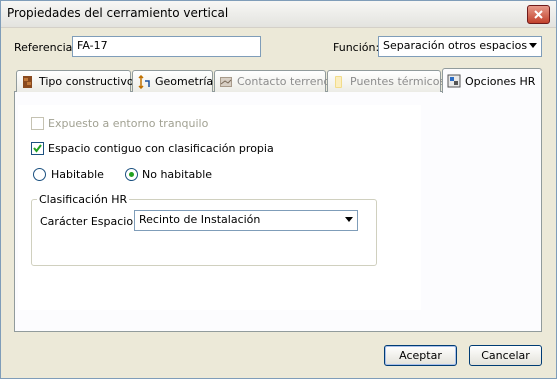 This screenshot has width=557, height=379. What do you see at coordinates (118, 13) in the screenshot?
I see `window-title: Propiedades del cerramiento vertical` at bounding box center [118, 13].